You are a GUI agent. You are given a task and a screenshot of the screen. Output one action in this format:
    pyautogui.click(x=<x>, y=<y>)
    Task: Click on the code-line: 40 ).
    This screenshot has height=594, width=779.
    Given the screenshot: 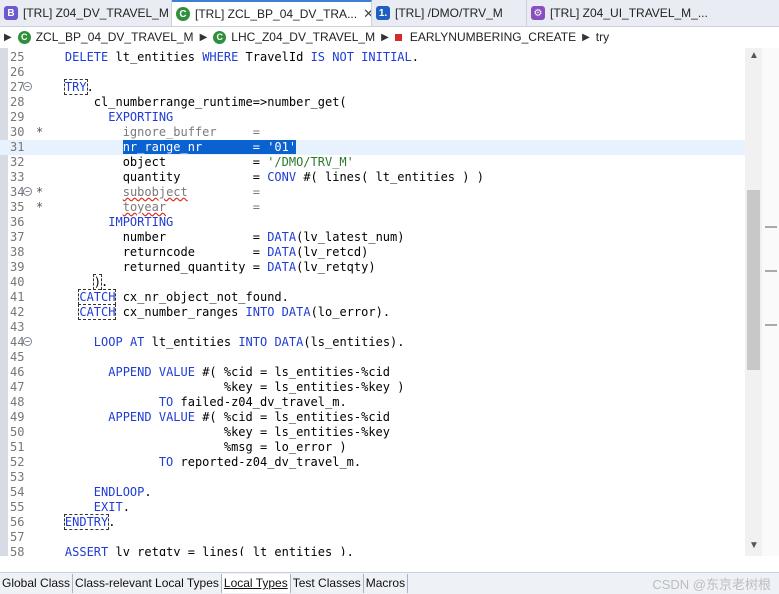 What is the action you would take?
    pyautogui.click(x=372, y=282)
    